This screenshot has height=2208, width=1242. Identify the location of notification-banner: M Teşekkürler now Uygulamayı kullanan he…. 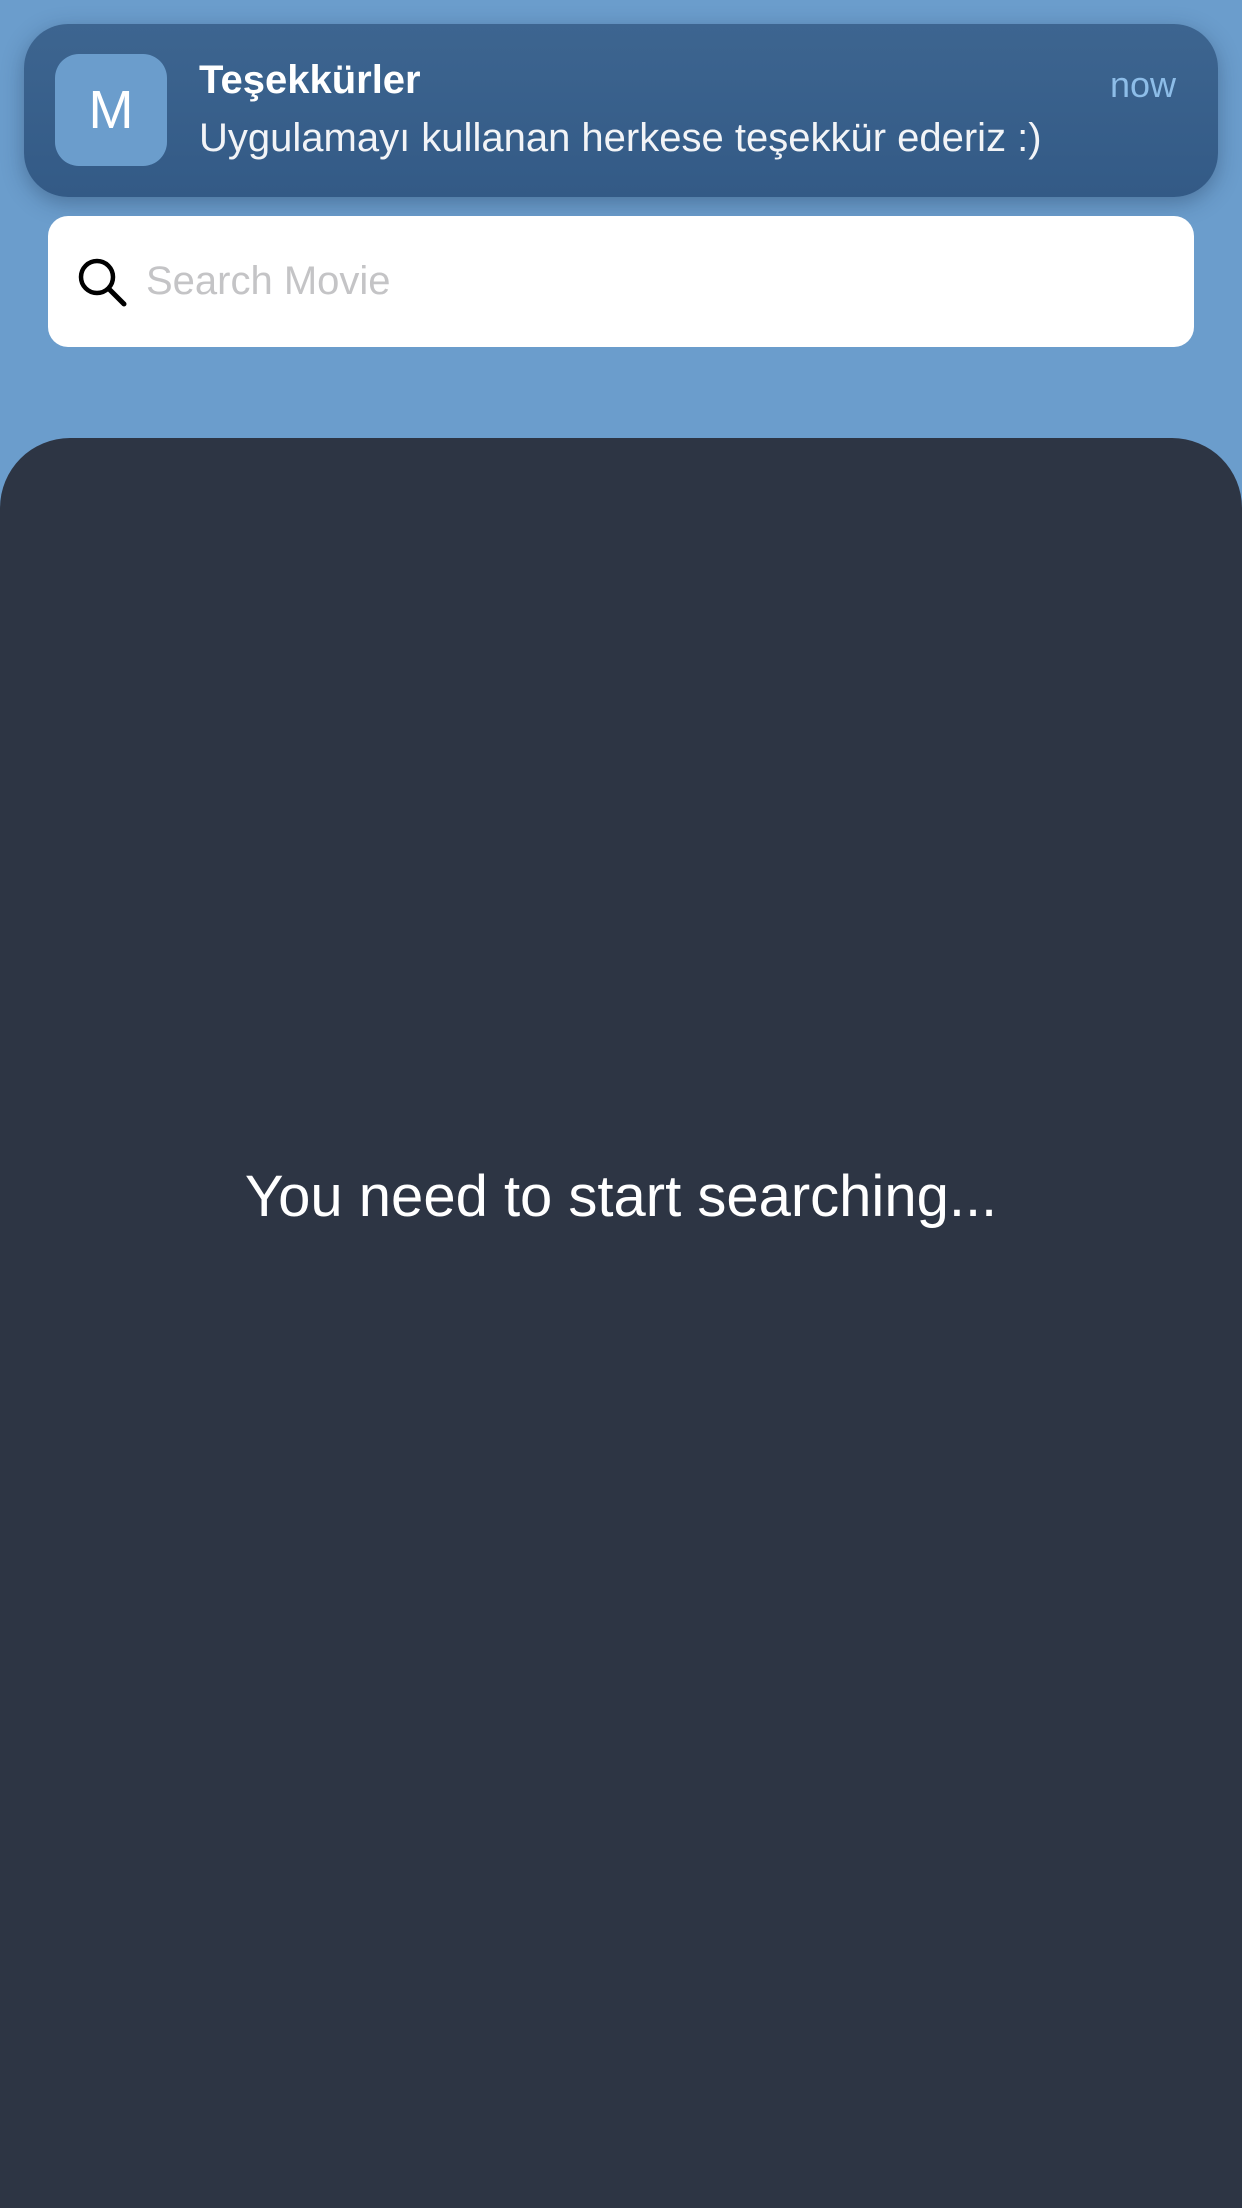
(621, 110).